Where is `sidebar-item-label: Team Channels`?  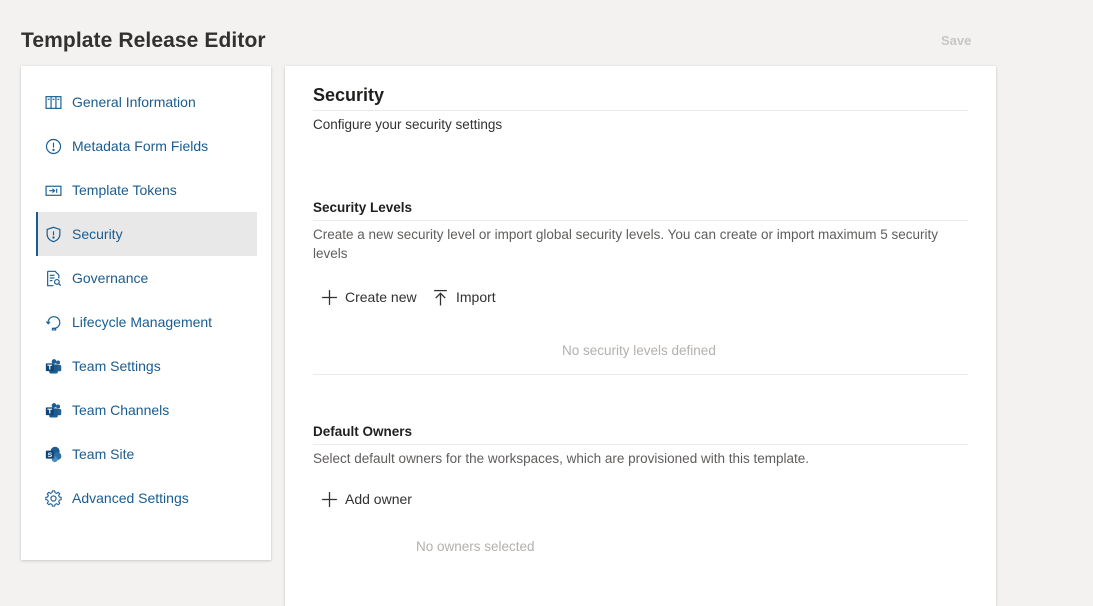
sidebar-item-label: Team Channels is located at coordinates (121, 410).